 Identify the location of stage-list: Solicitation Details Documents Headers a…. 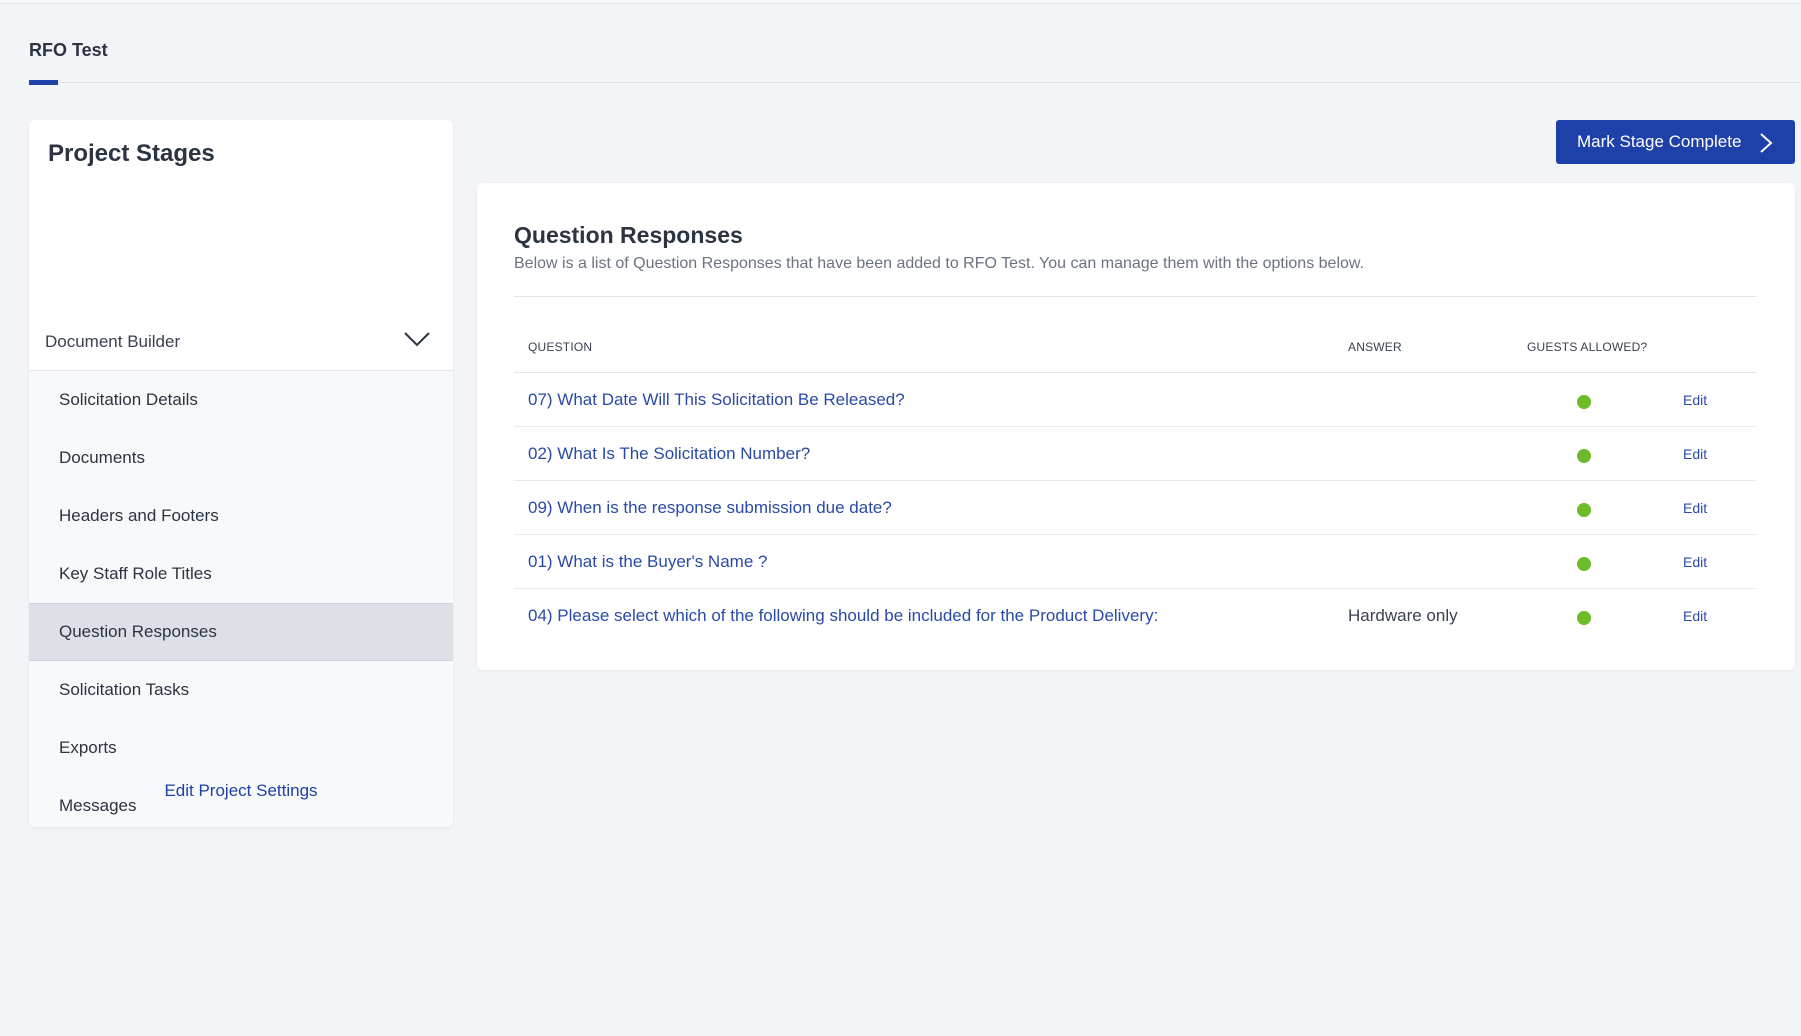
(241, 599).